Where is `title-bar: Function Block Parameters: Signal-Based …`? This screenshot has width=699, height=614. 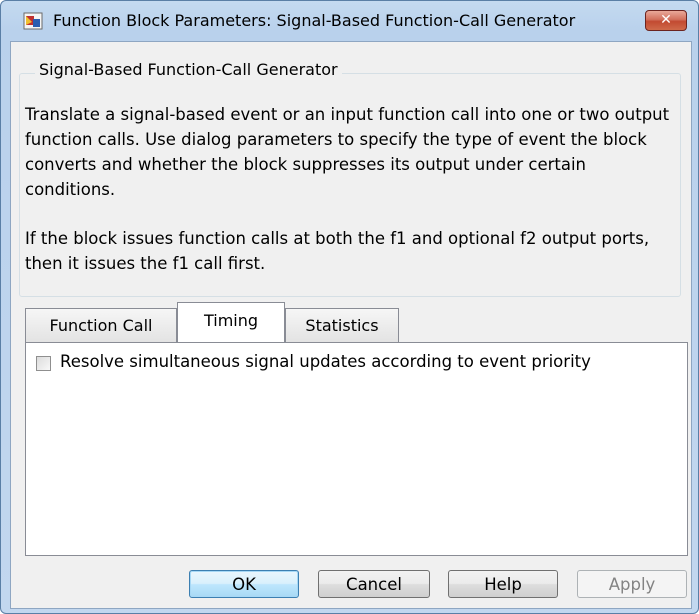
title-bar: Function Block Parameters: Signal-Based … is located at coordinates (349, 21).